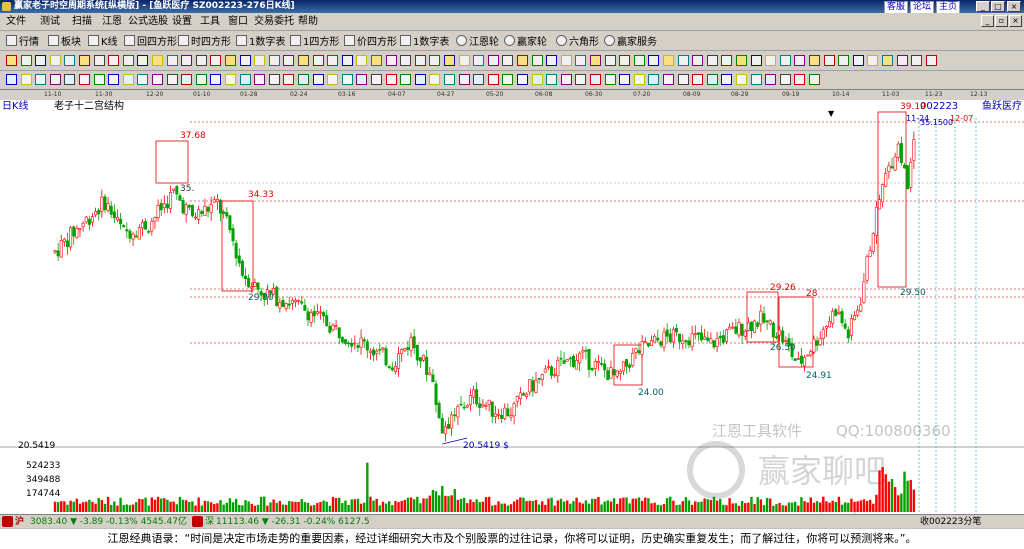 The height and width of the screenshot is (549, 1024). What do you see at coordinates (182, 21) in the screenshot?
I see `menu-settings: 设置` at bounding box center [182, 21].